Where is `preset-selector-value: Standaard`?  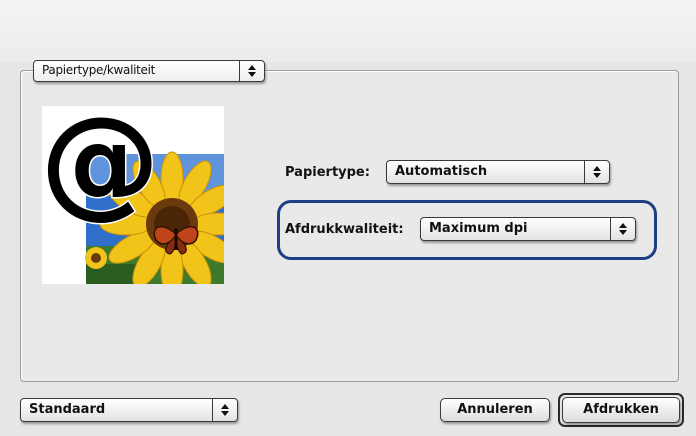 preset-selector-value: Standaard is located at coordinates (67, 409).